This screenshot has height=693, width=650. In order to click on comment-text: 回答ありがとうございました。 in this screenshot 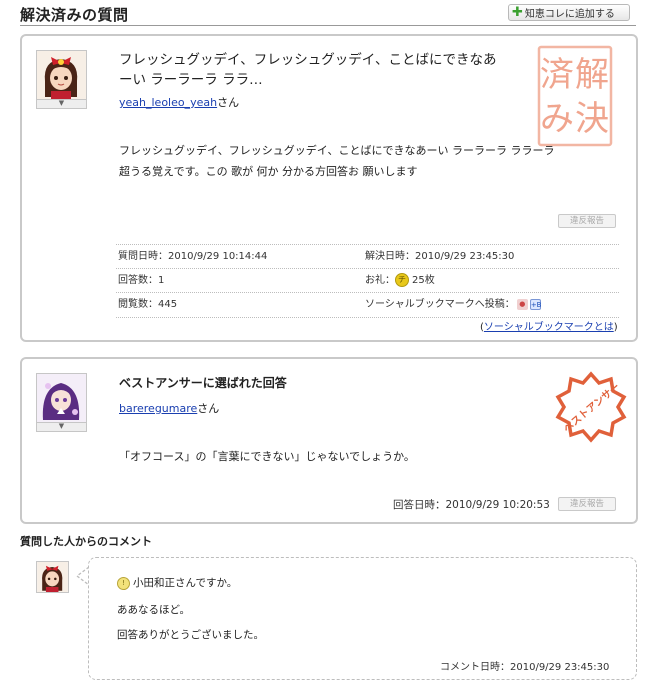, I will do `click(190, 635)`.